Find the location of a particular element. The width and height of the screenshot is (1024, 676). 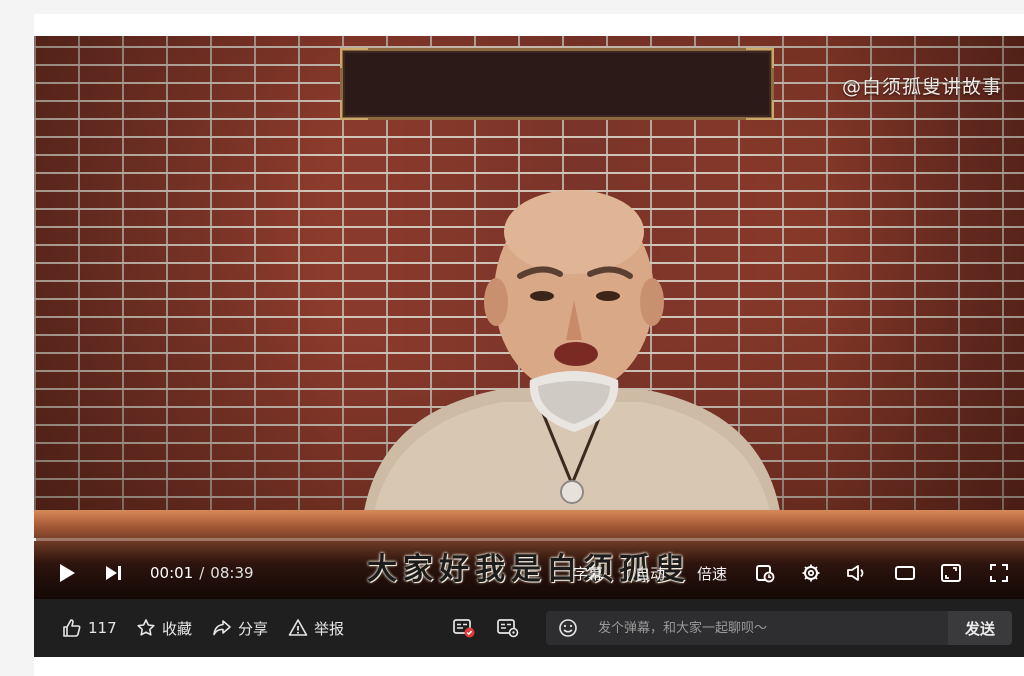

play-icon is located at coordinates (67, 573).